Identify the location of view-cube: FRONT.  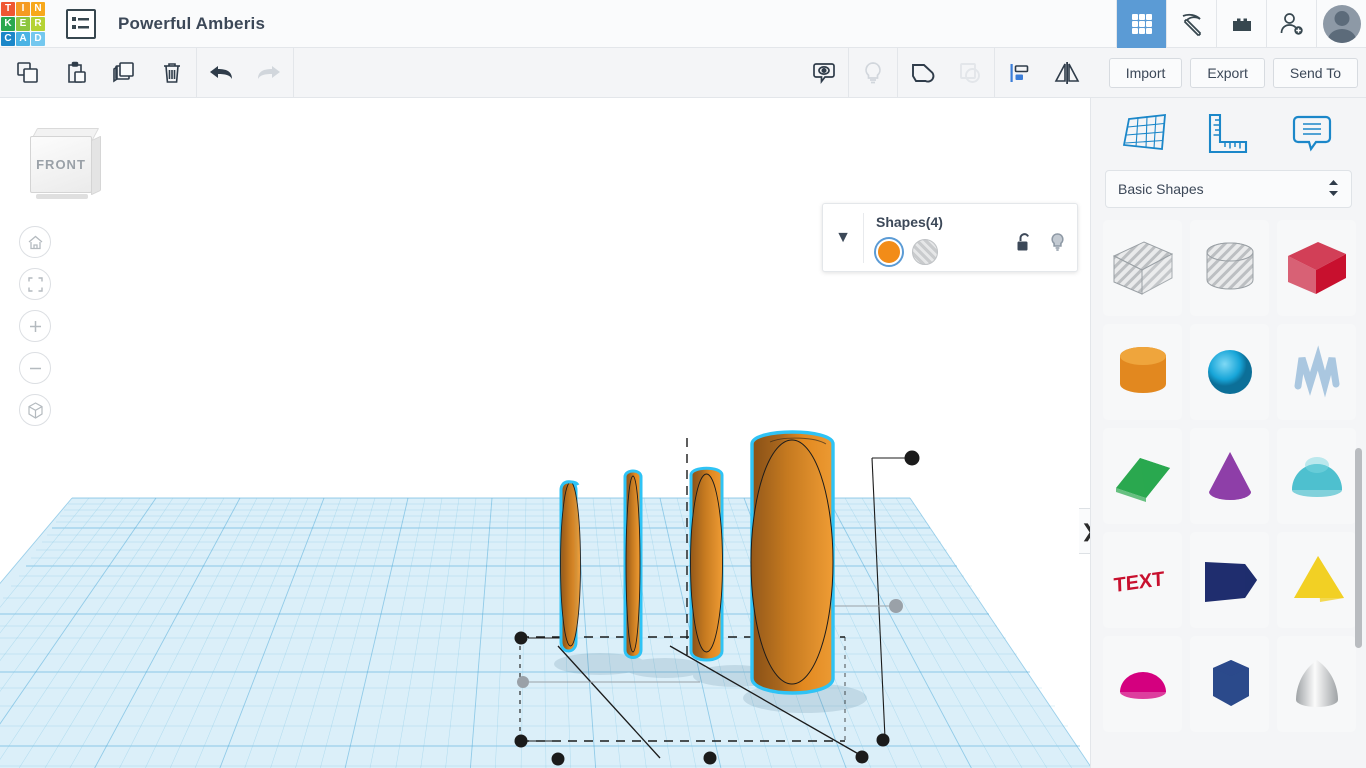
(65, 164).